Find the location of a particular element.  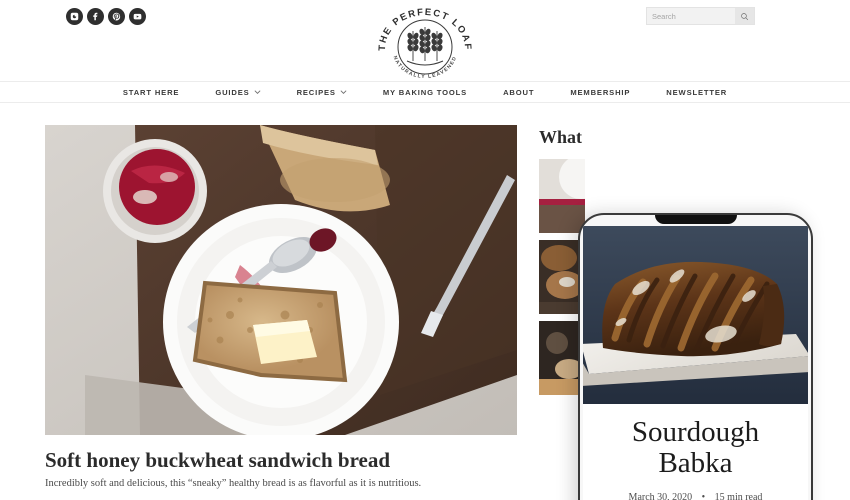

nav-item-start-here: START HERE is located at coordinates (151, 92).